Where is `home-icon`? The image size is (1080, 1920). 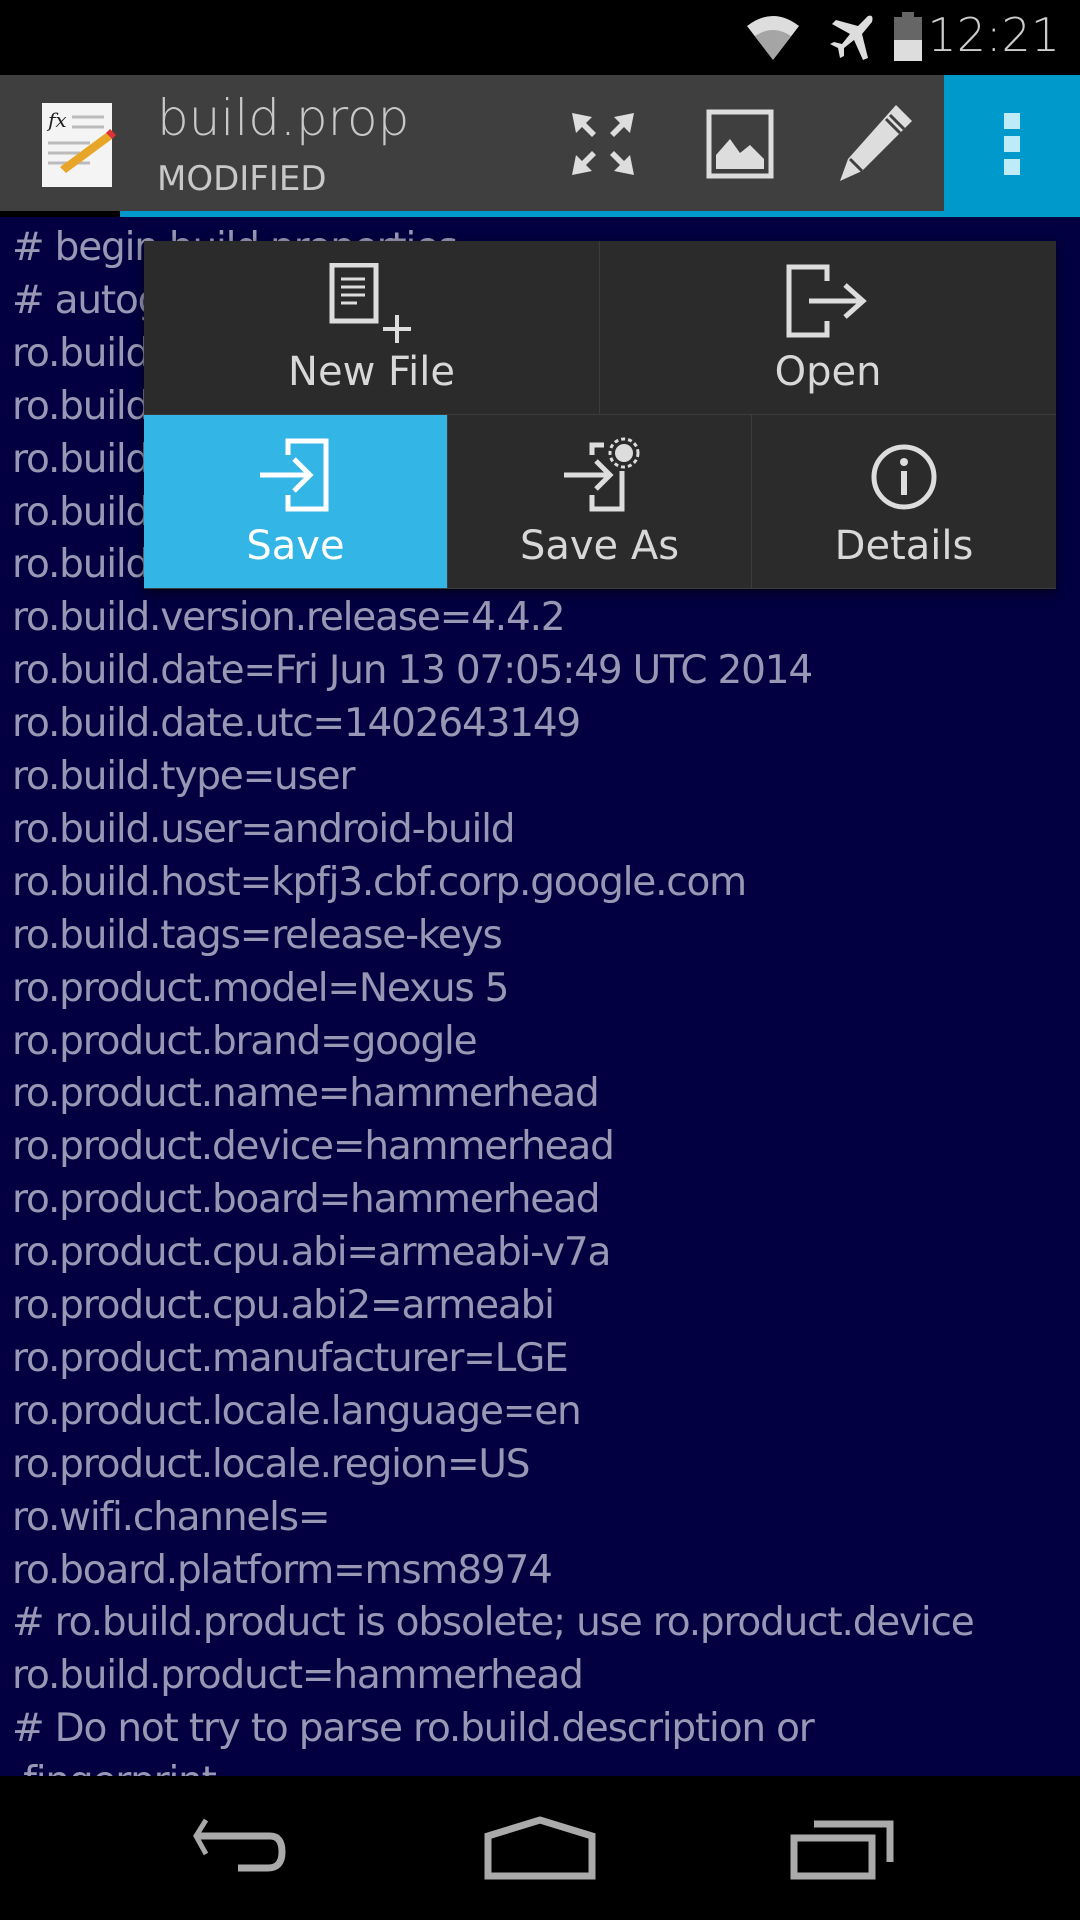
home-icon is located at coordinates (540, 1848).